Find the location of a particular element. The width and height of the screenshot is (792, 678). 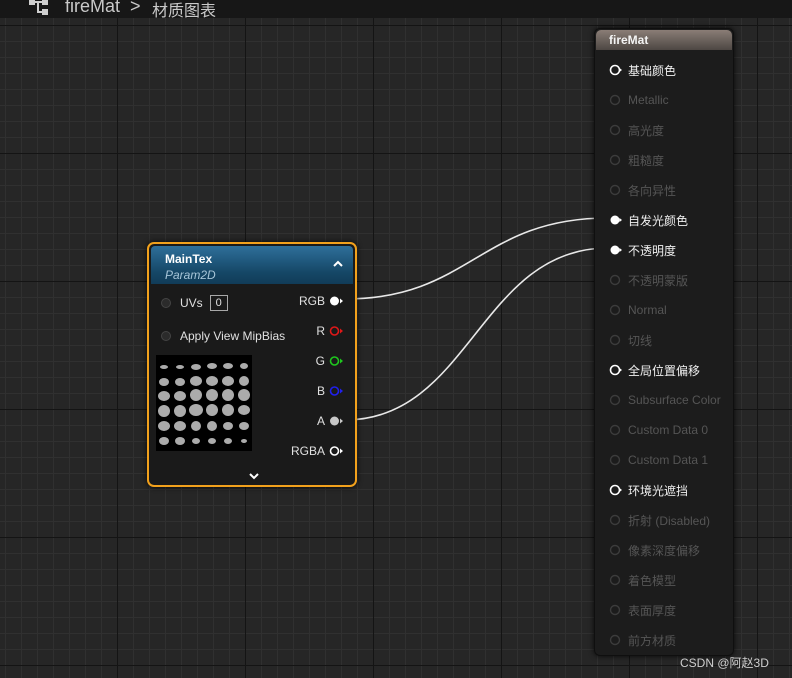

material-pin-label: 各向异性 is located at coordinates (652, 190).